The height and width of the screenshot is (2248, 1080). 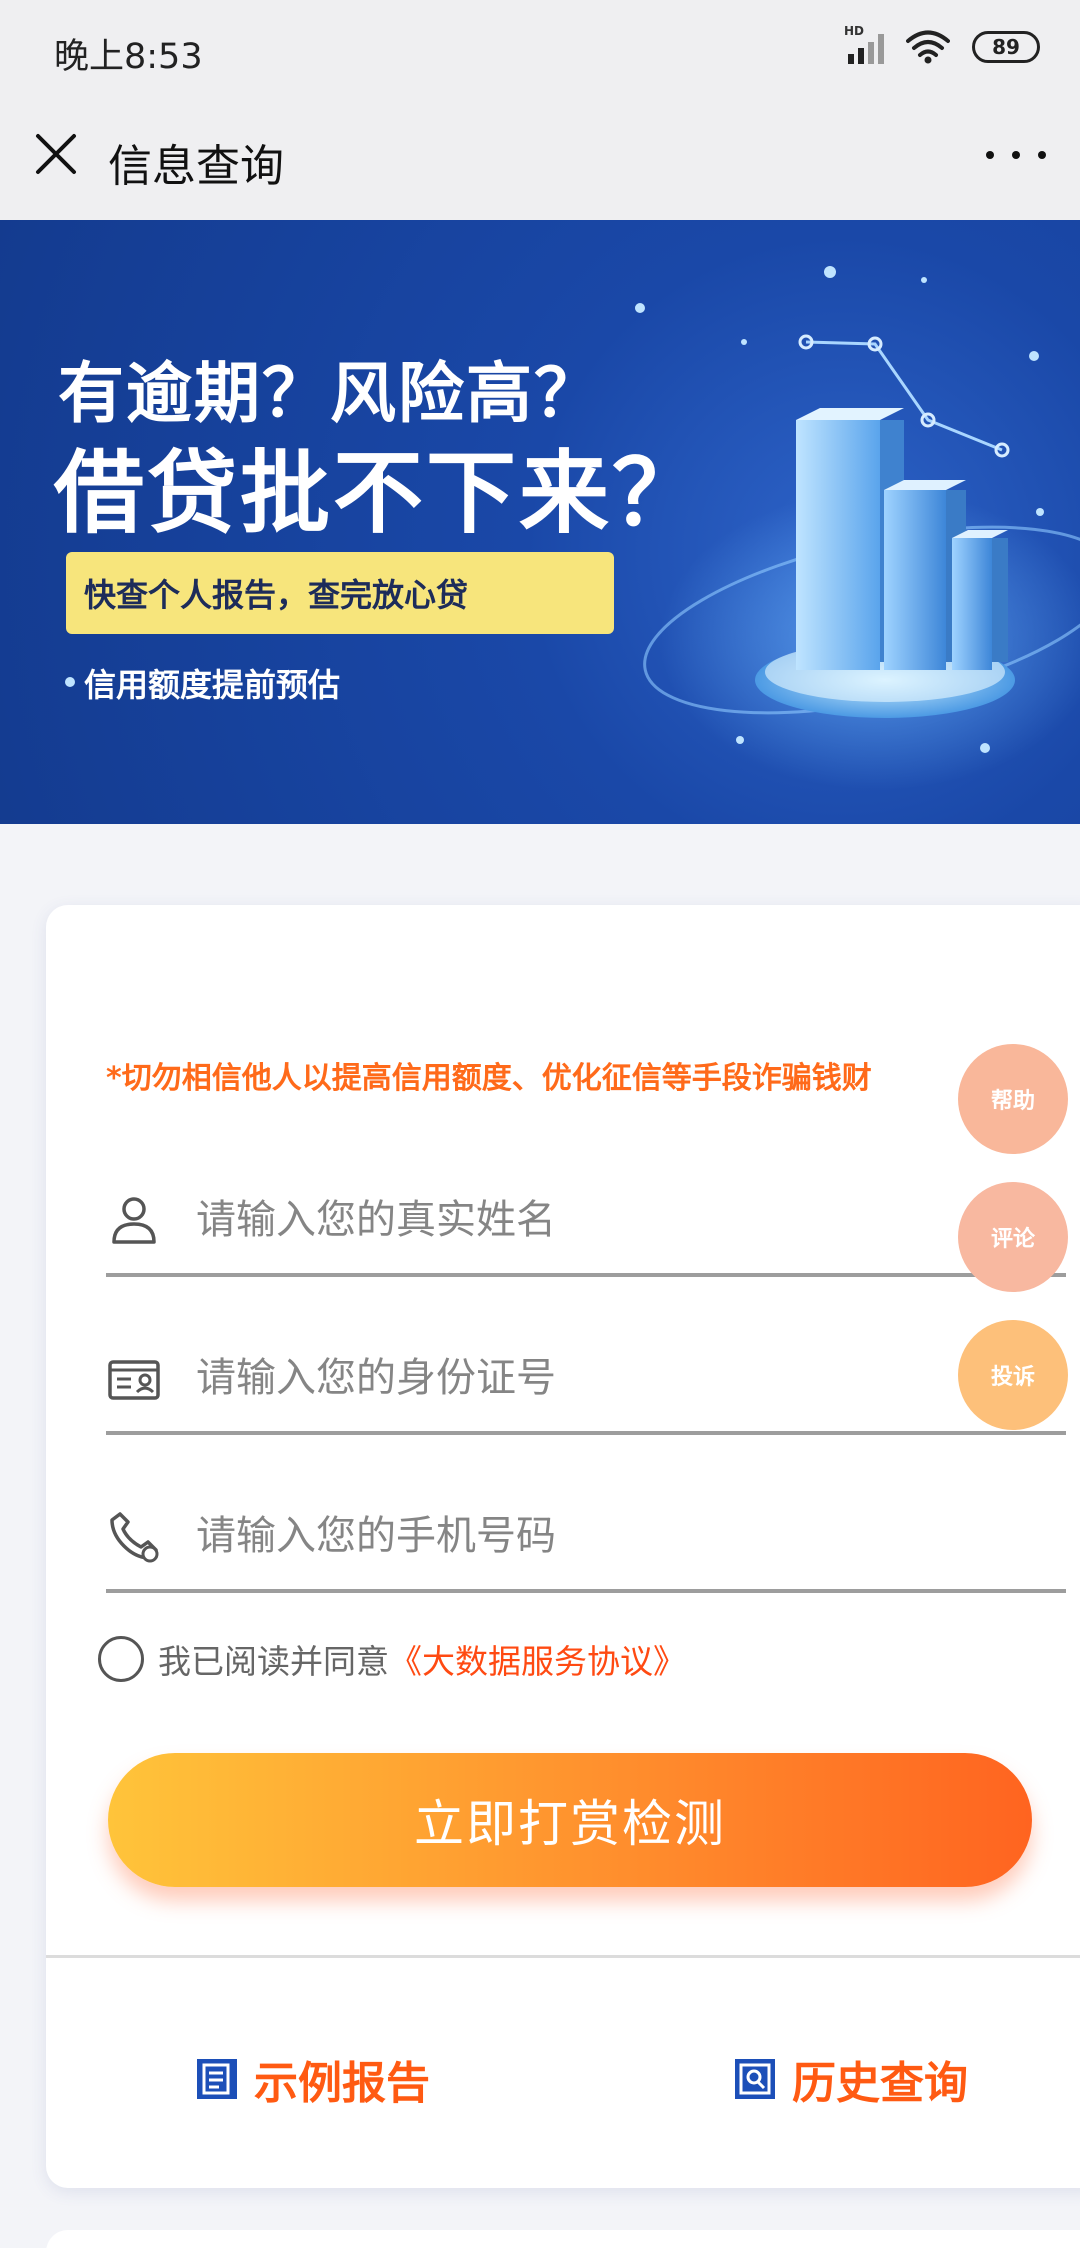 I want to click on history-query-button: 历史查询, so click(x=850, y=2079).